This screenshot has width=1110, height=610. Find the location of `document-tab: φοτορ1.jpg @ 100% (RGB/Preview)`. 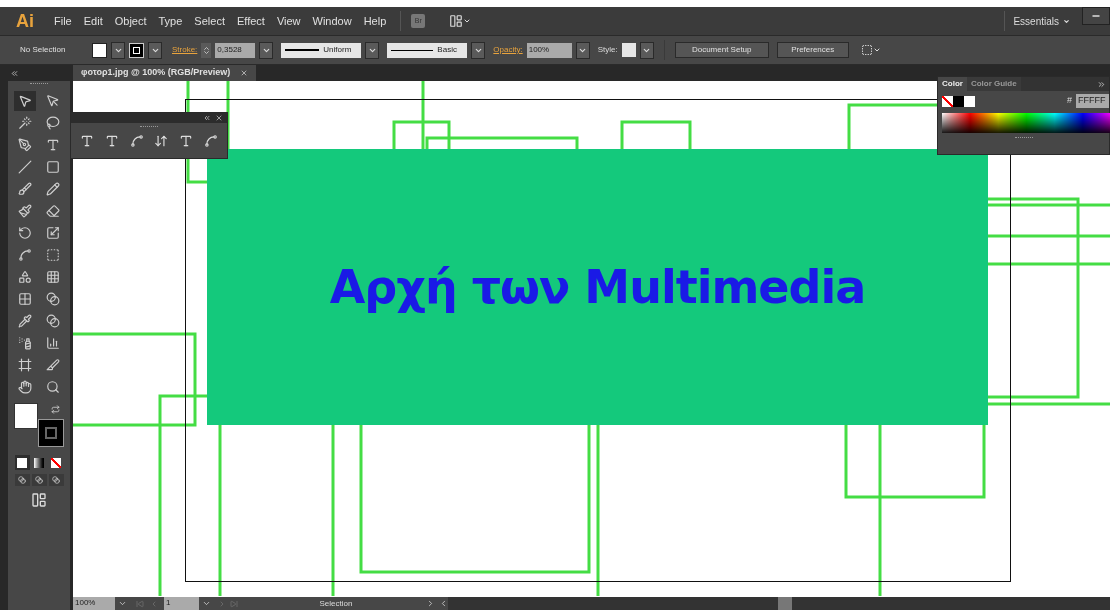

document-tab: φοτορ1.jpg @ 100% (RGB/Preview) is located at coordinates (165, 73).